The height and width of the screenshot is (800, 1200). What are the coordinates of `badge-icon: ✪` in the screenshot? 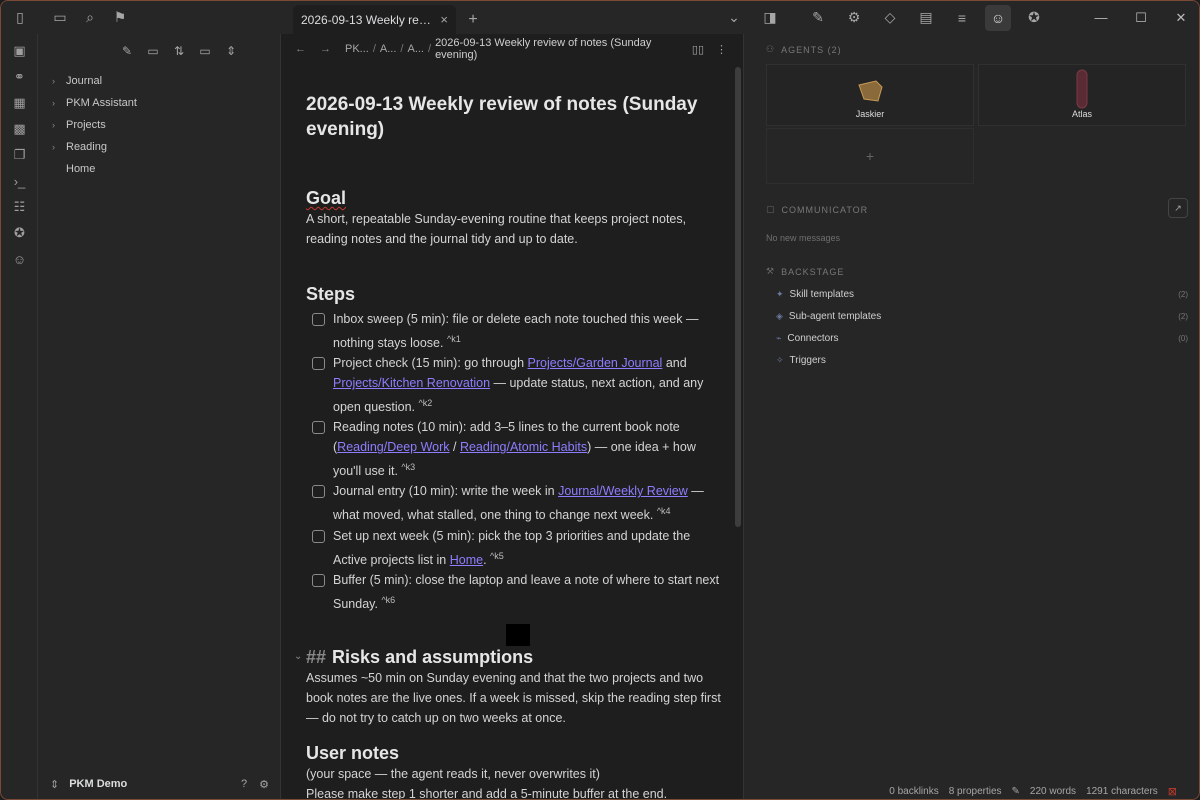 It's located at (19, 233).